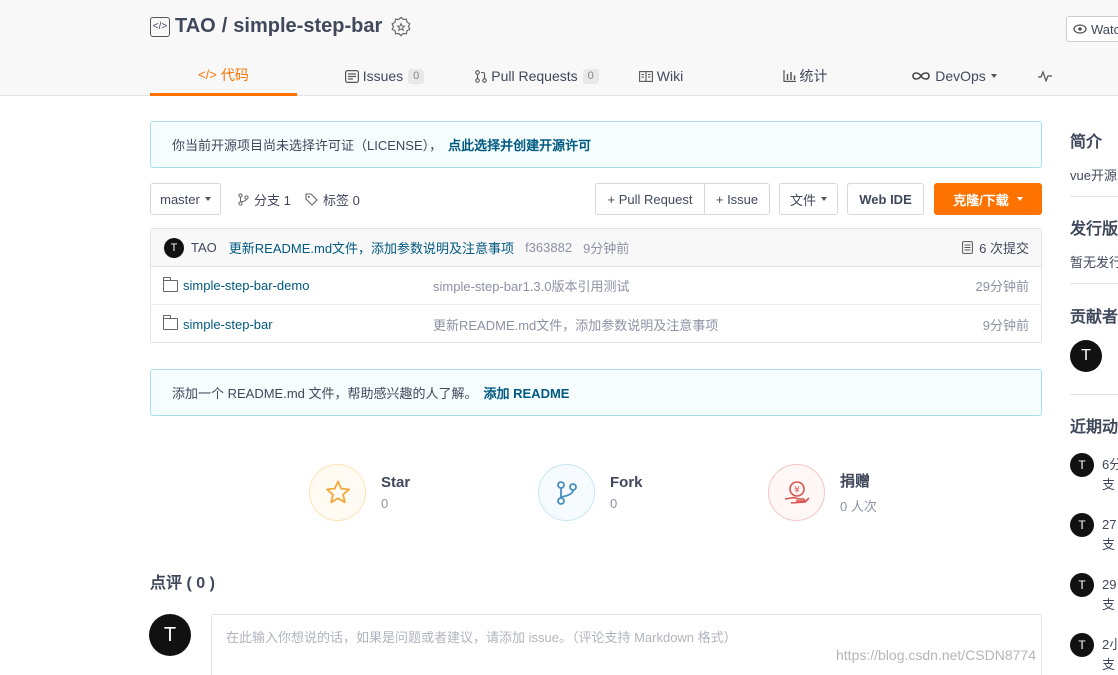 The image size is (1118, 675). What do you see at coordinates (885, 199) in the screenshot?
I see `web-ide-button: Web IDE` at bounding box center [885, 199].